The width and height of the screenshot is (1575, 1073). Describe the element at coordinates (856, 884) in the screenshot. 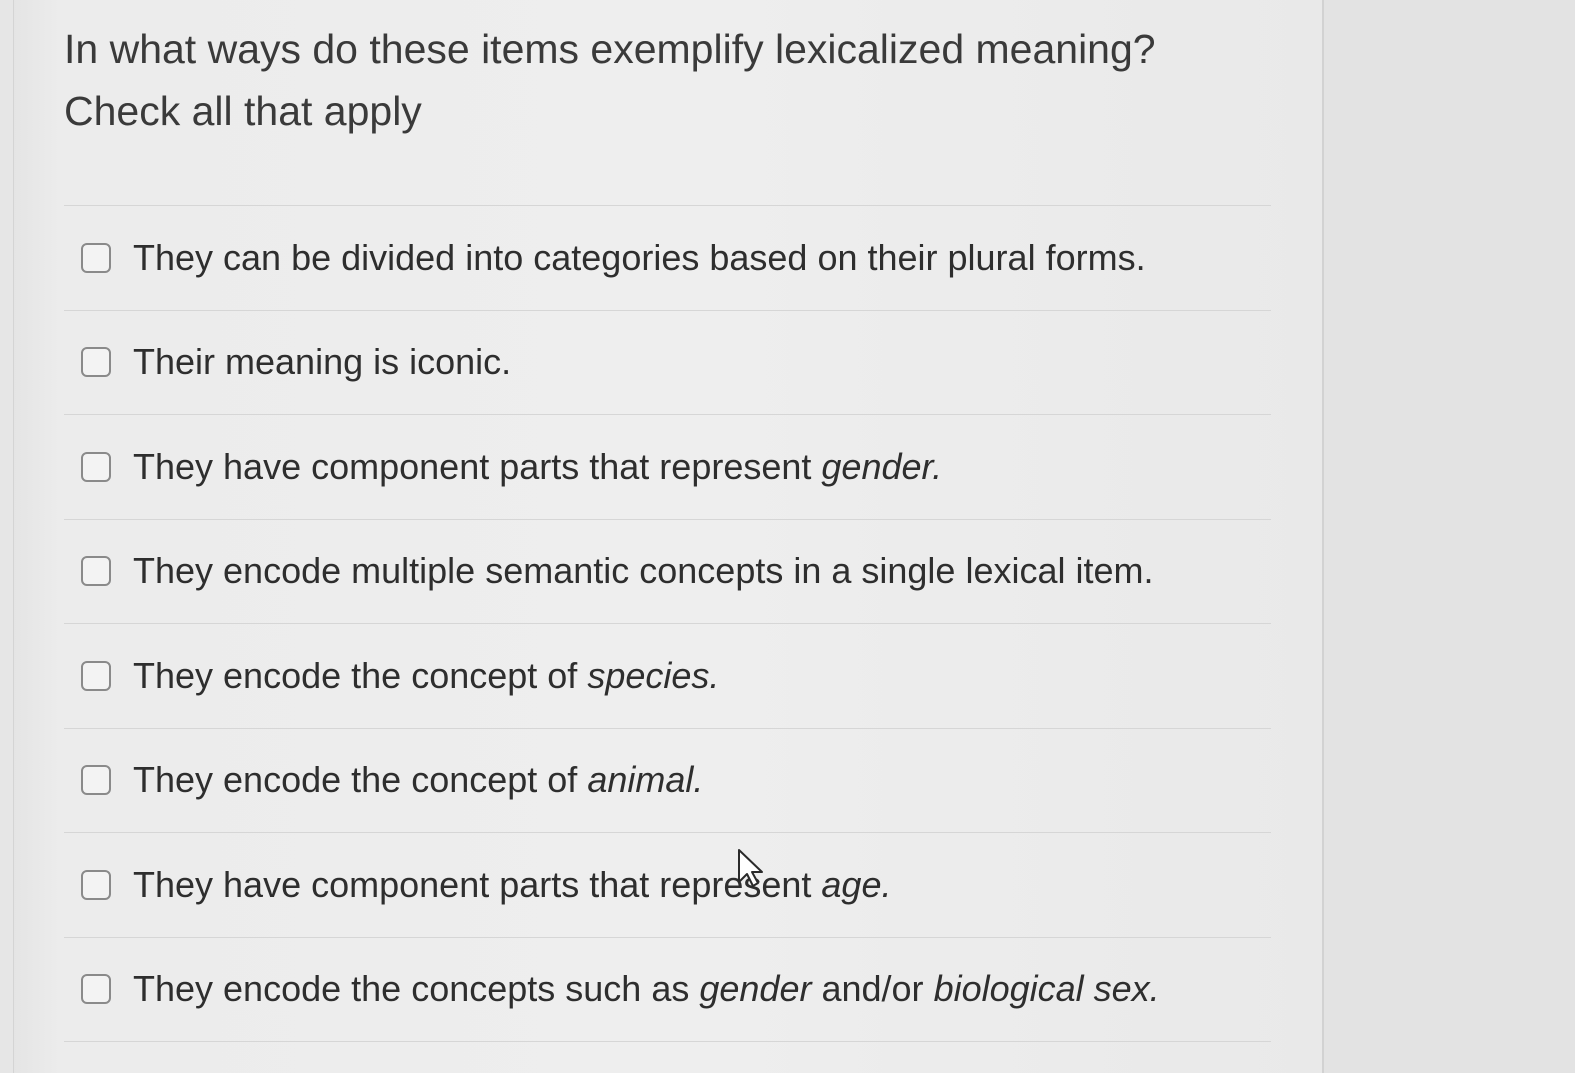

I see `option-label-italic: age.` at that location.